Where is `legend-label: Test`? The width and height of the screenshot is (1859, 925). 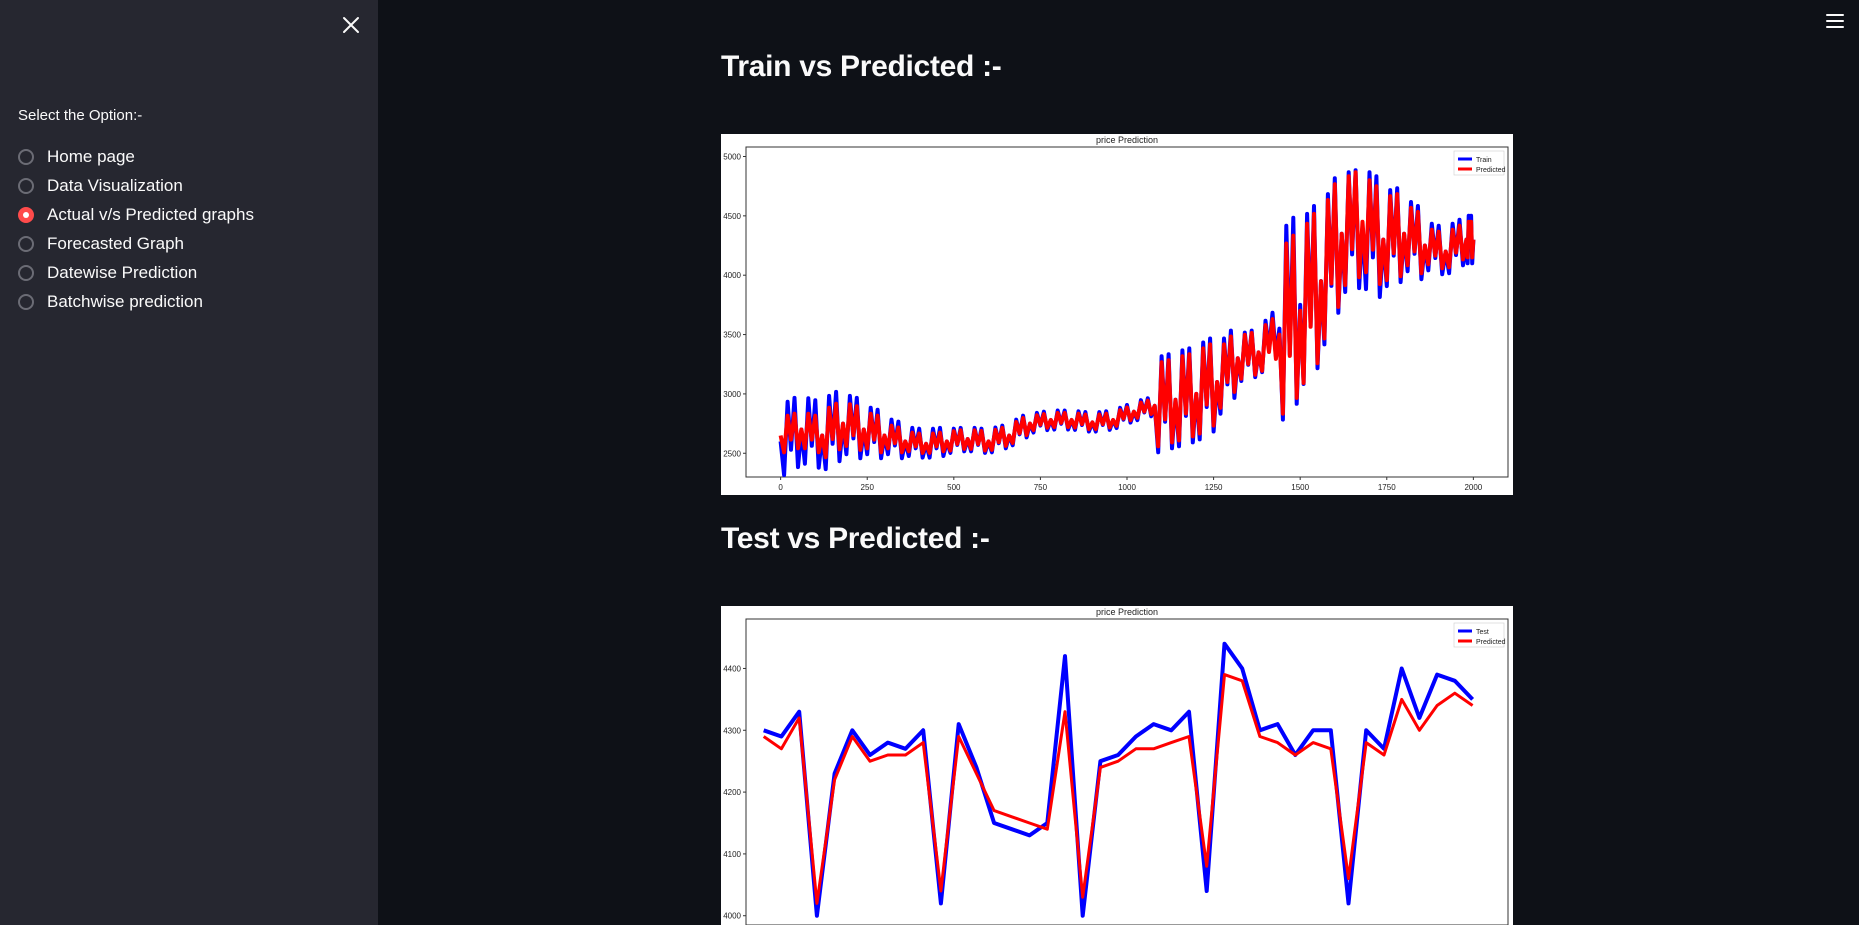 legend-label: Test is located at coordinates (1482, 632).